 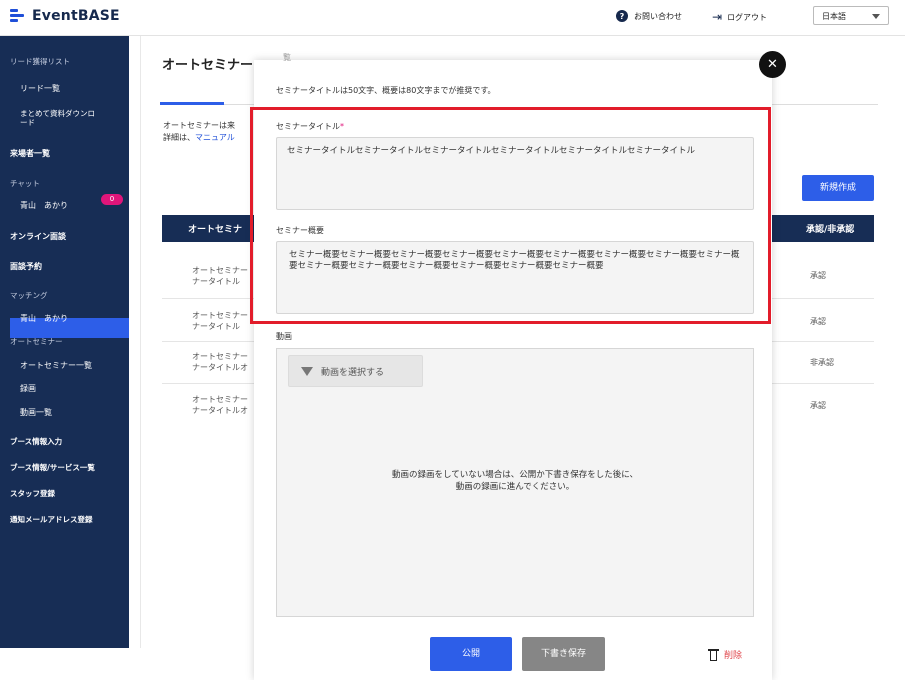 I want to click on sidebar-item-video-list: 動画一覧, so click(x=36, y=412).